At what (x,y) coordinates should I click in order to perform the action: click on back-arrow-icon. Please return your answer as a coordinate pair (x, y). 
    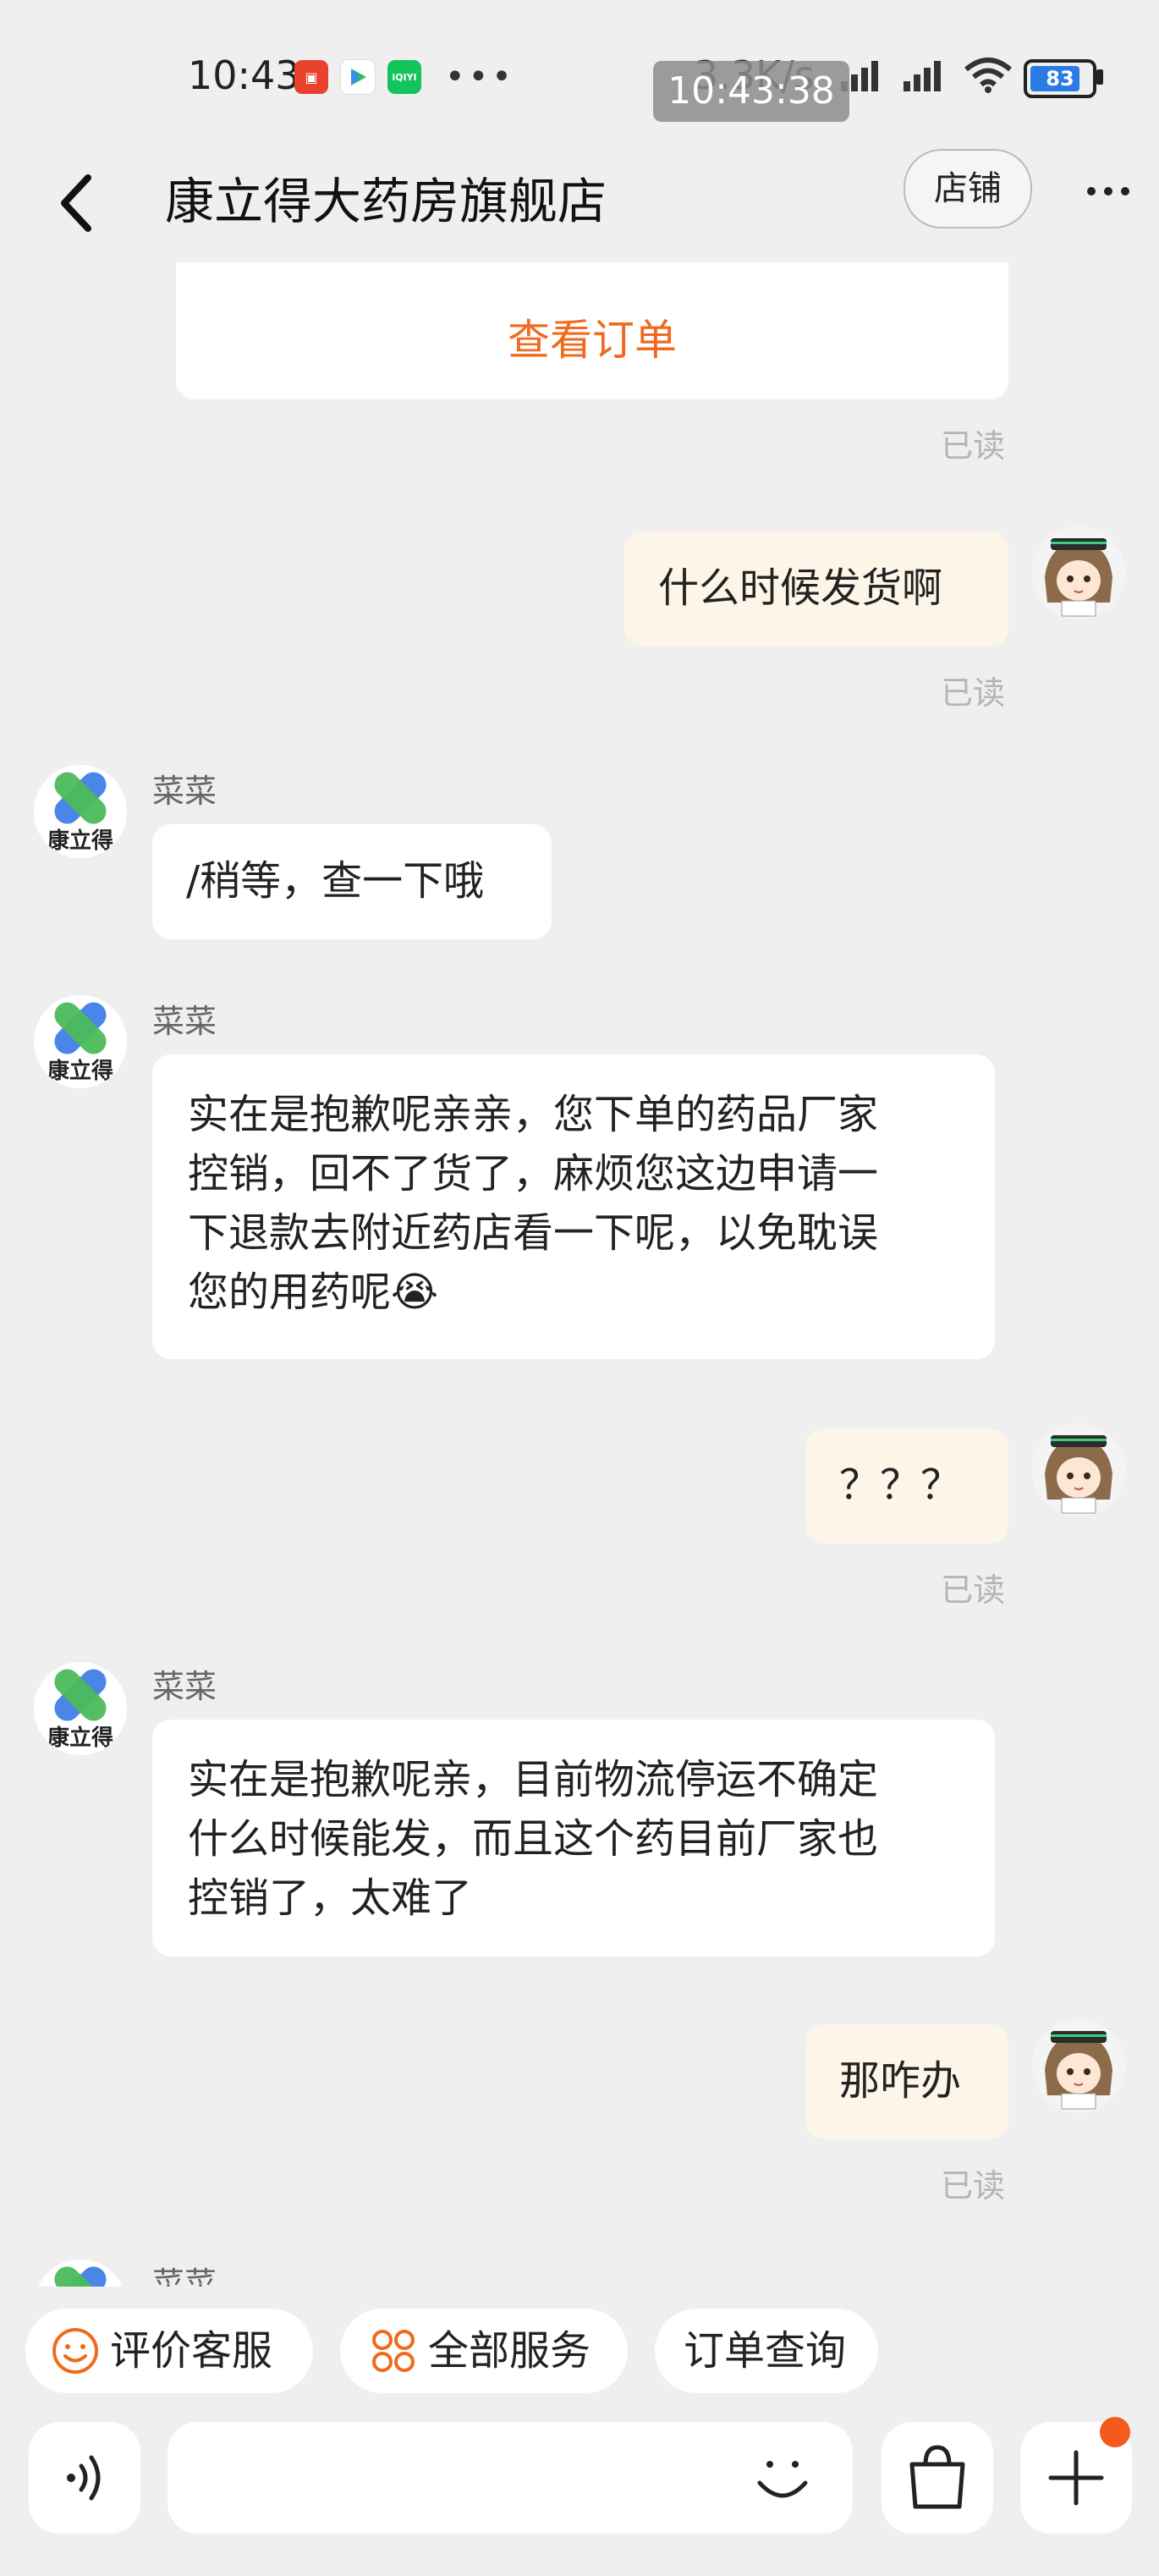
    Looking at the image, I should click on (78, 203).